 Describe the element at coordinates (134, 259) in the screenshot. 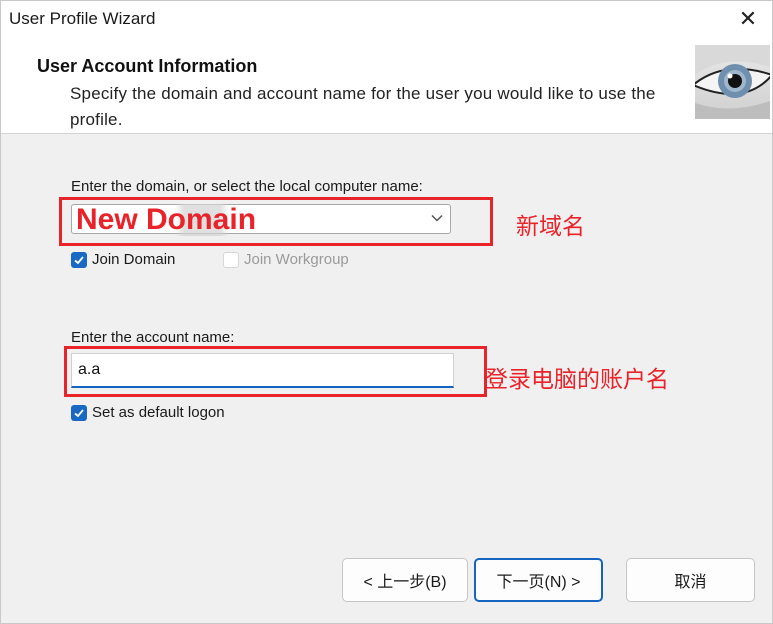

I see `join-domain-label: Join Domain` at that location.